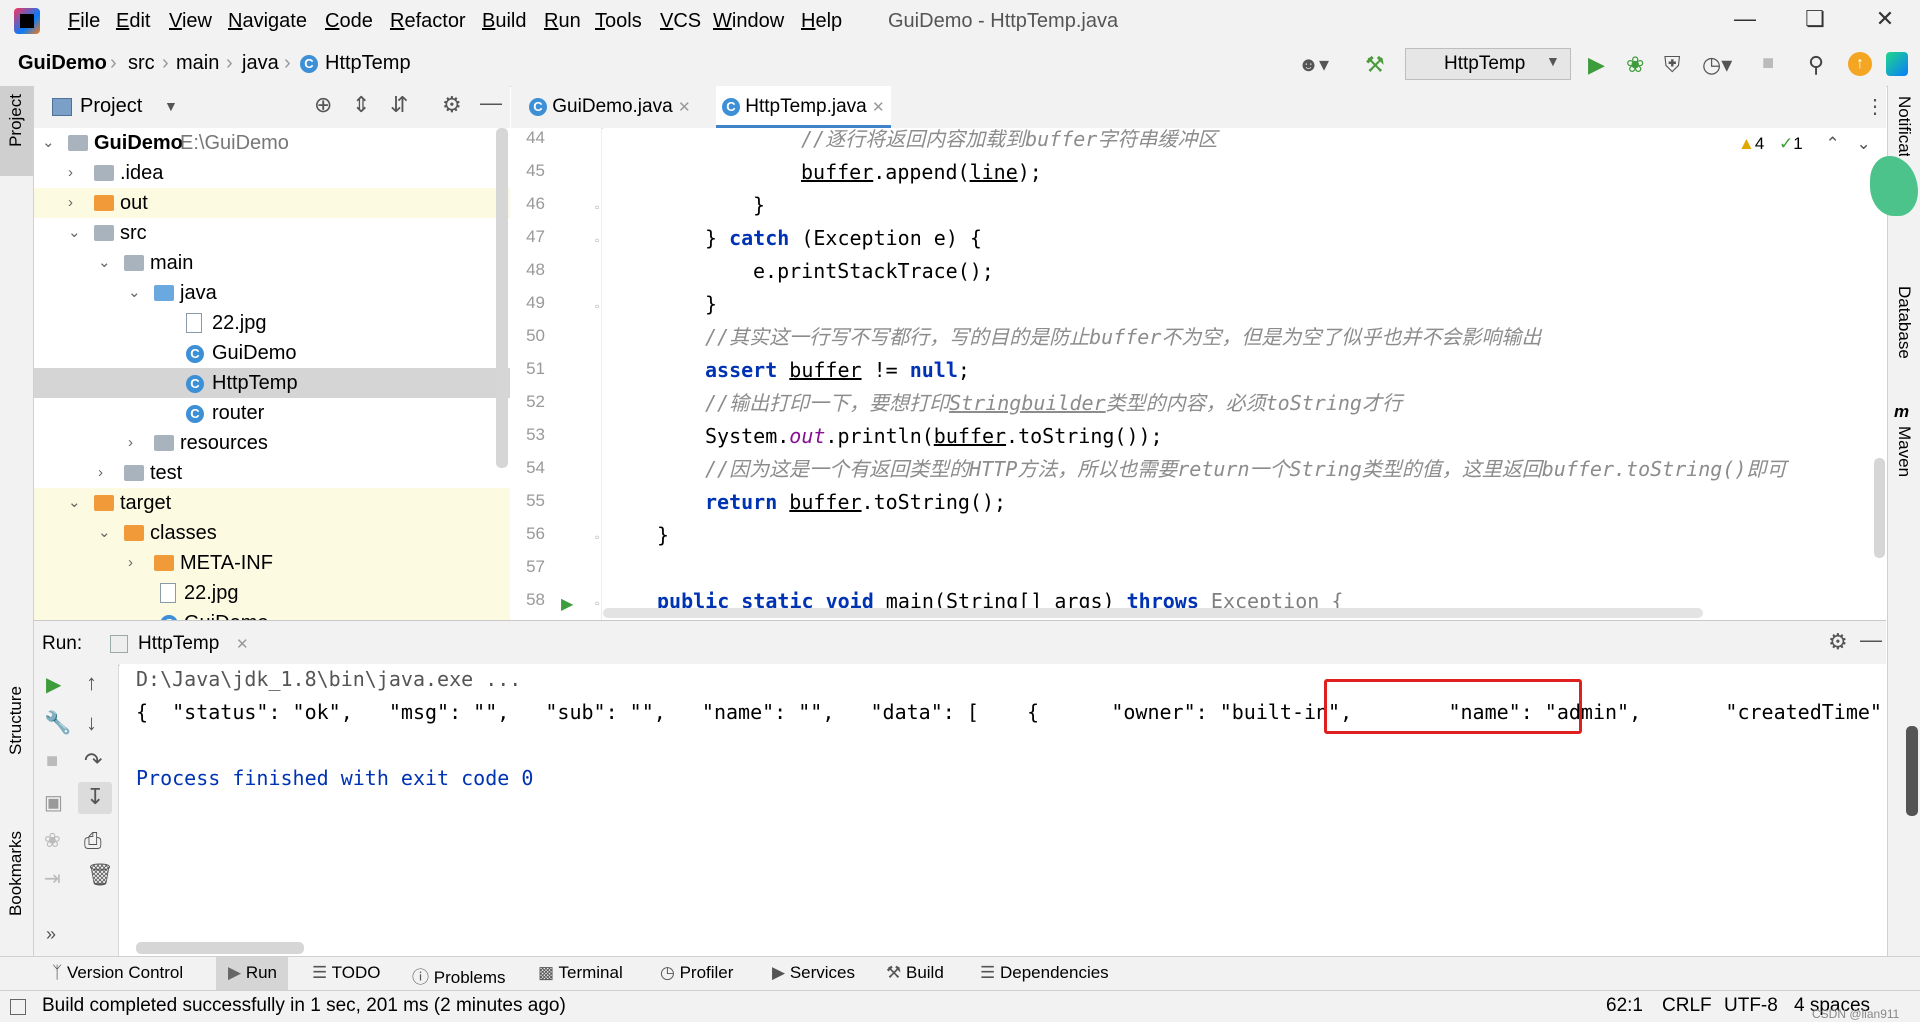 This screenshot has height=1031, width=1920. What do you see at coordinates (1904, 451) in the screenshot?
I see `maven-tool-label: Maven` at bounding box center [1904, 451].